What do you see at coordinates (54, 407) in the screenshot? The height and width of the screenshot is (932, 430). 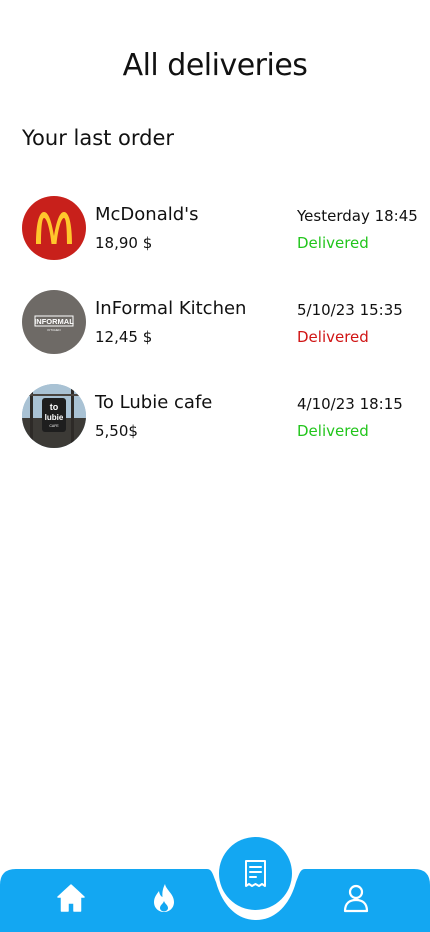 I see `svg-text: to` at bounding box center [54, 407].